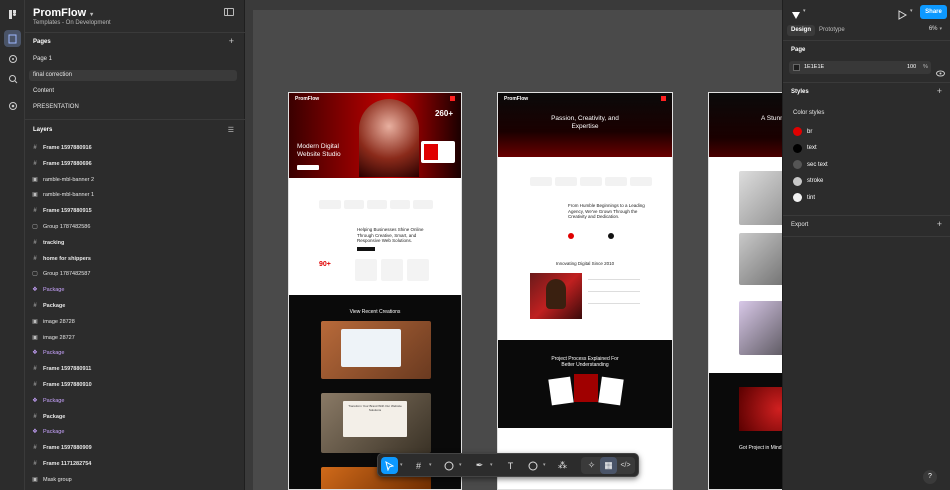  Describe the element at coordinates (229, 12) in the screenshot. I see `panel-toggle-icon` at that location.